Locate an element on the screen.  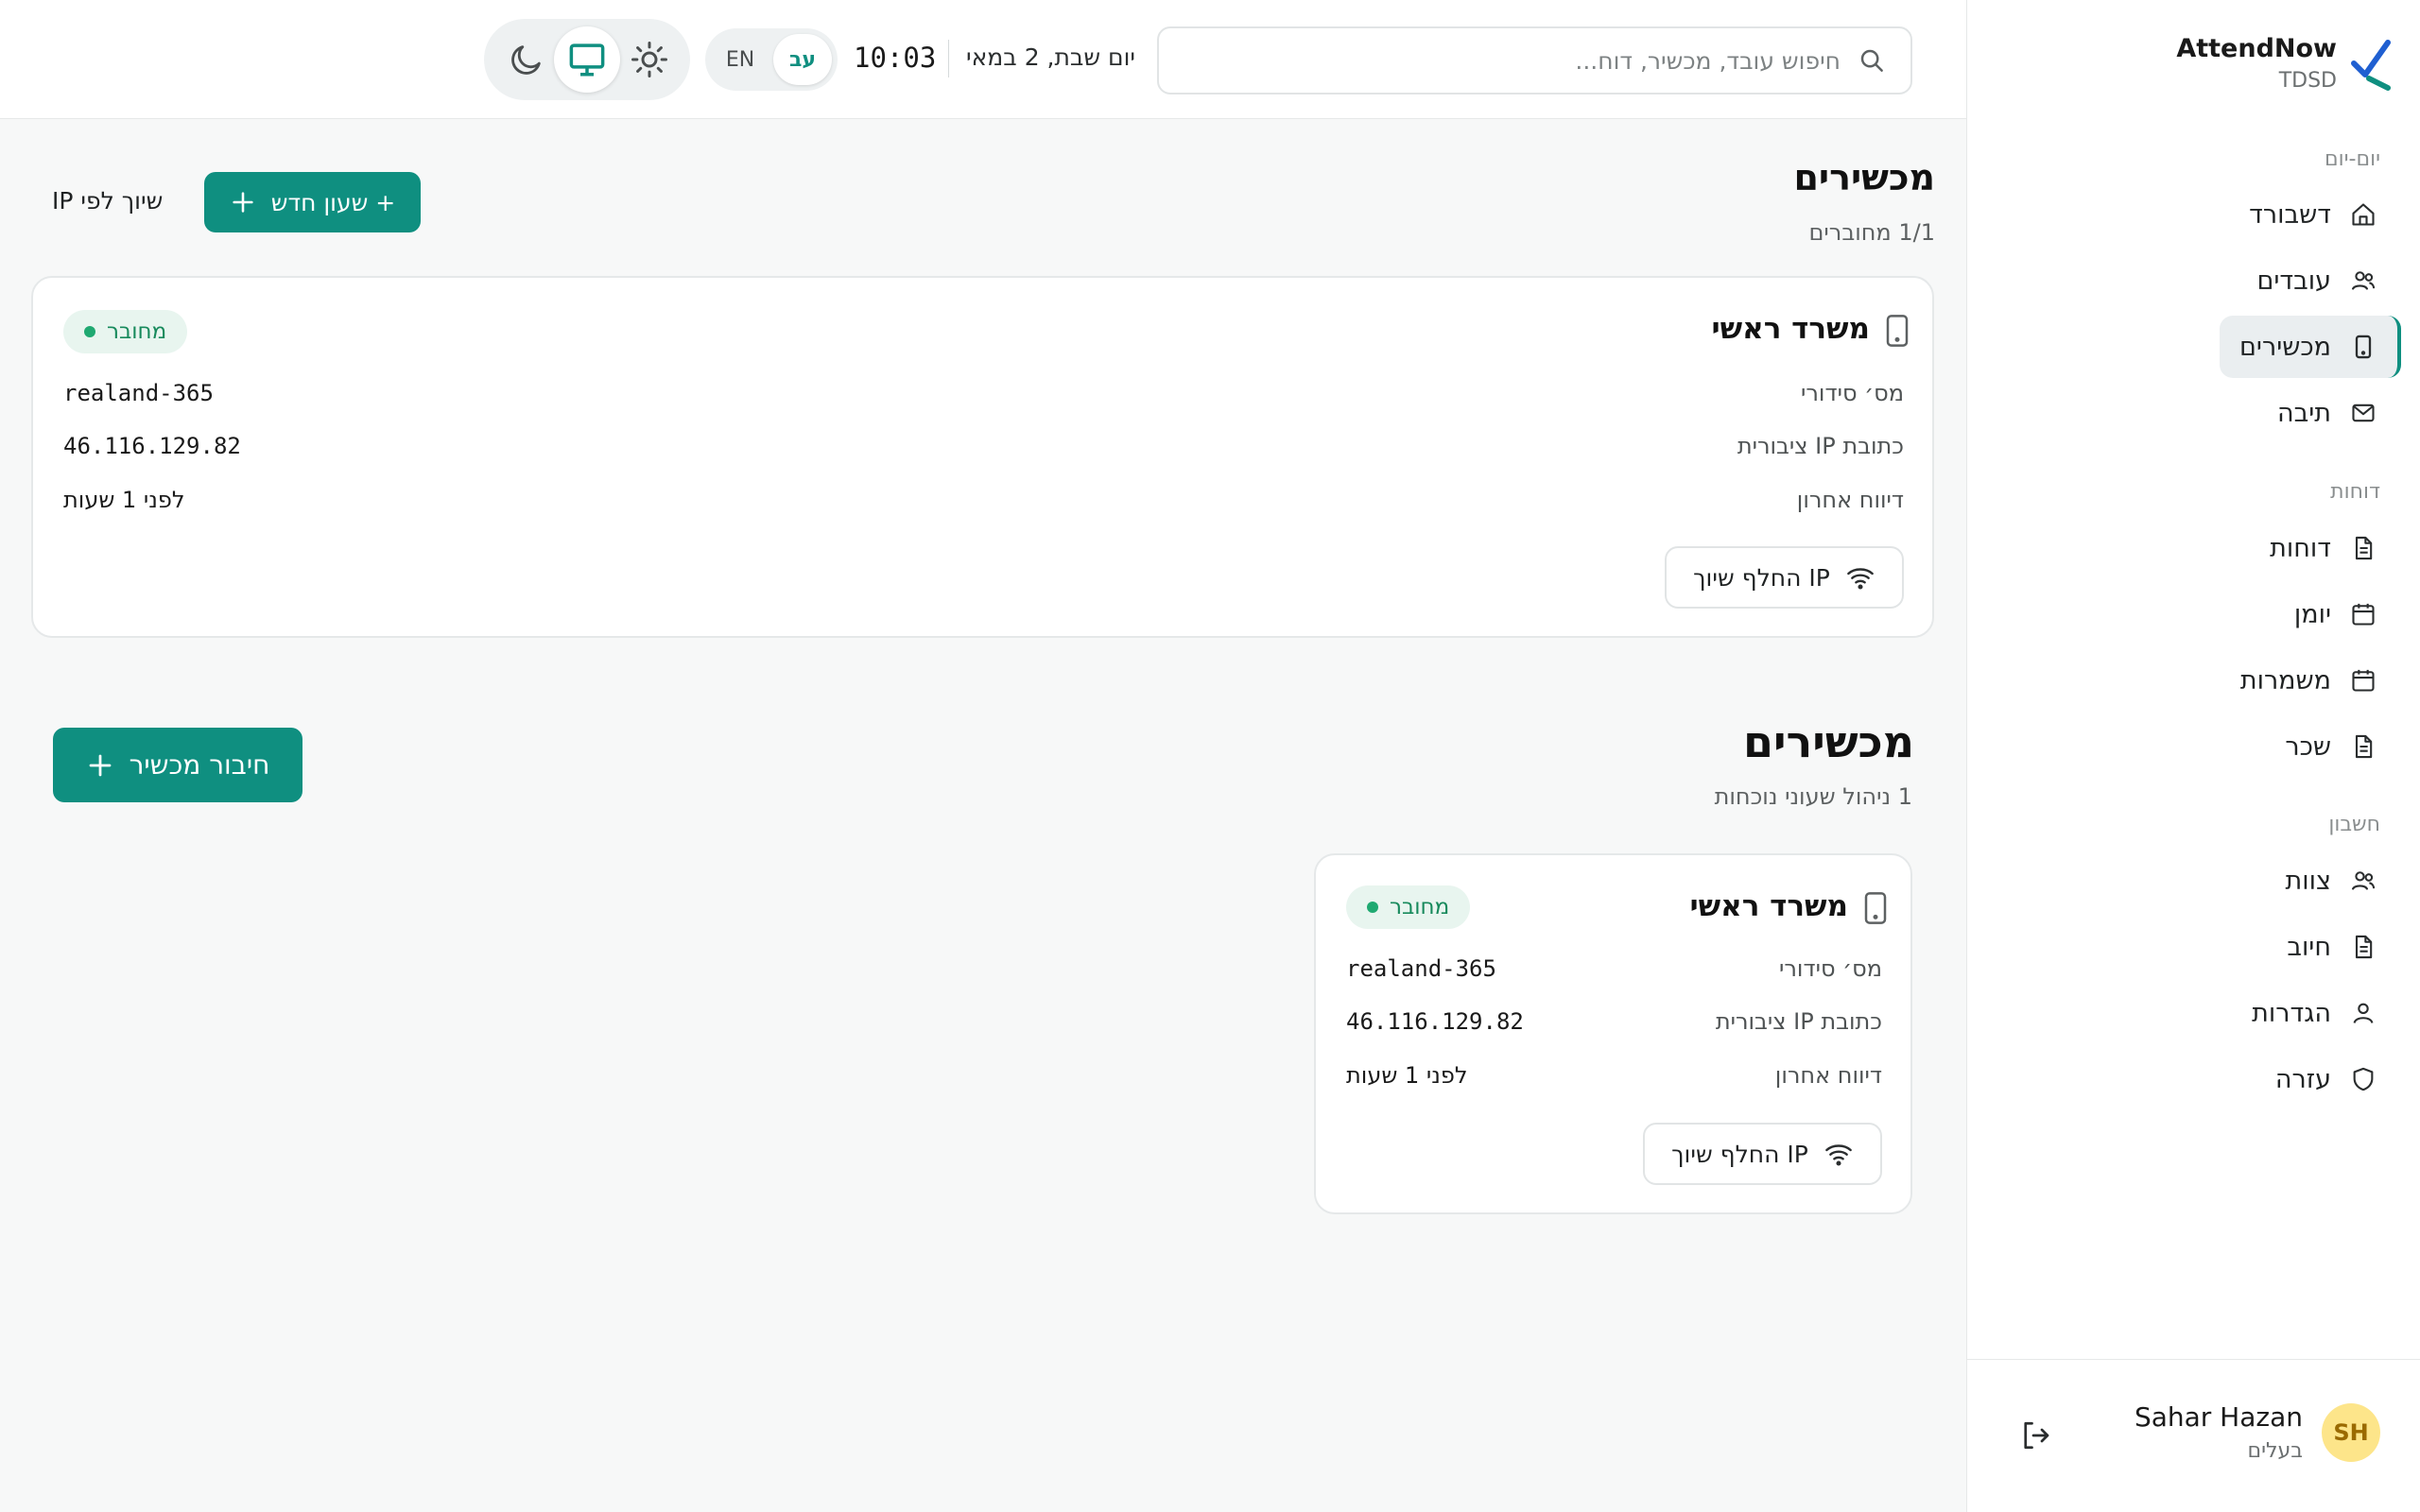
sidebar-item-label: צוות is located at coordinates (2308, 881).